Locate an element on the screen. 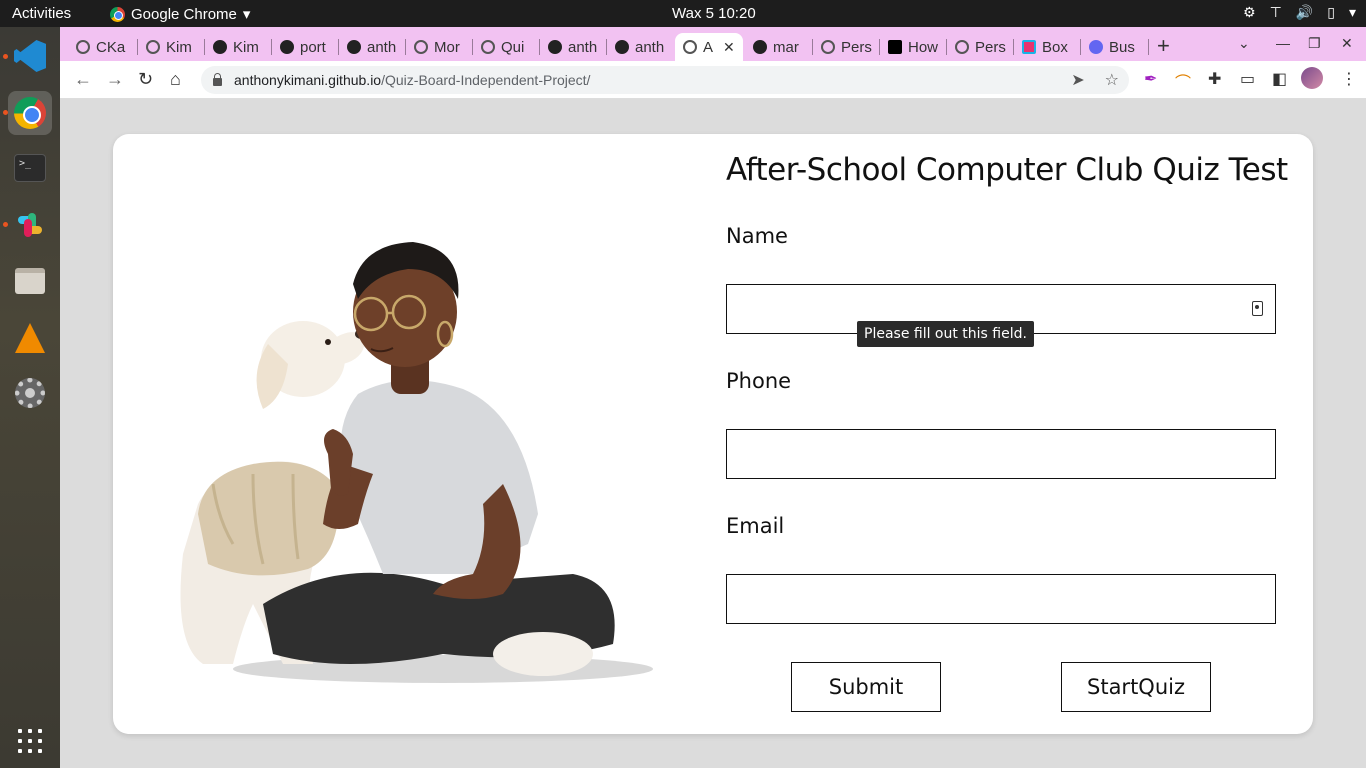 This screenshot has height=768, width=1366. tab: Mor is located at coordinates (438, 47).